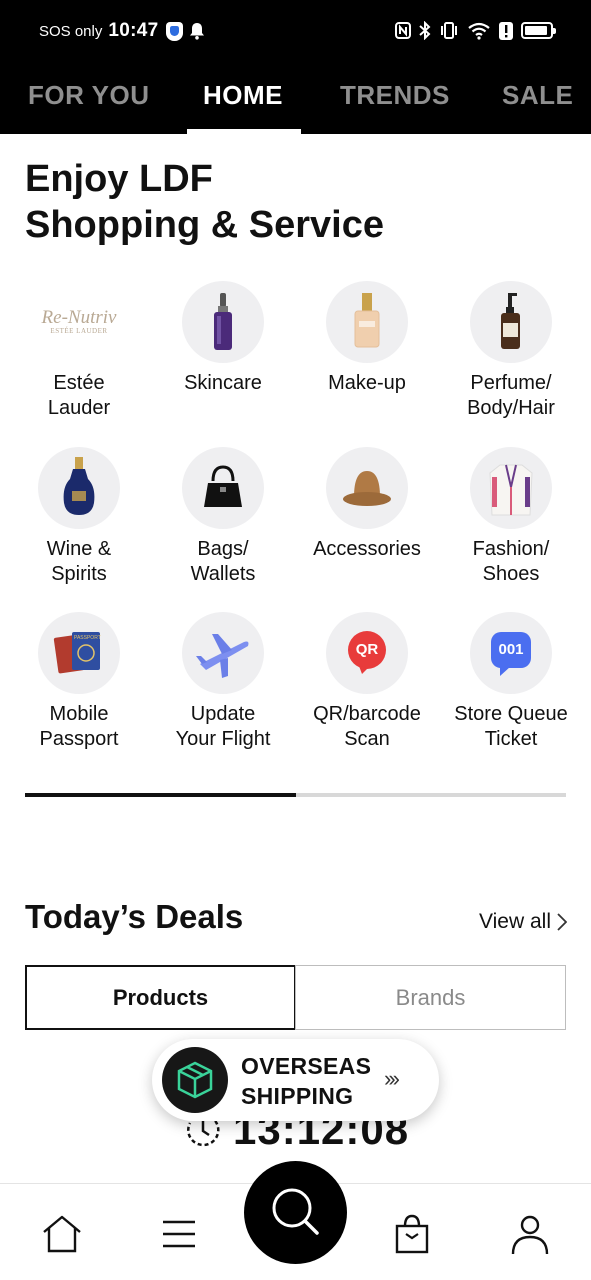 The image size is (591, 1280). Describe the element at coordinates (71, 31) in the screenshot. I see `sos-text: SOS only` at that location.